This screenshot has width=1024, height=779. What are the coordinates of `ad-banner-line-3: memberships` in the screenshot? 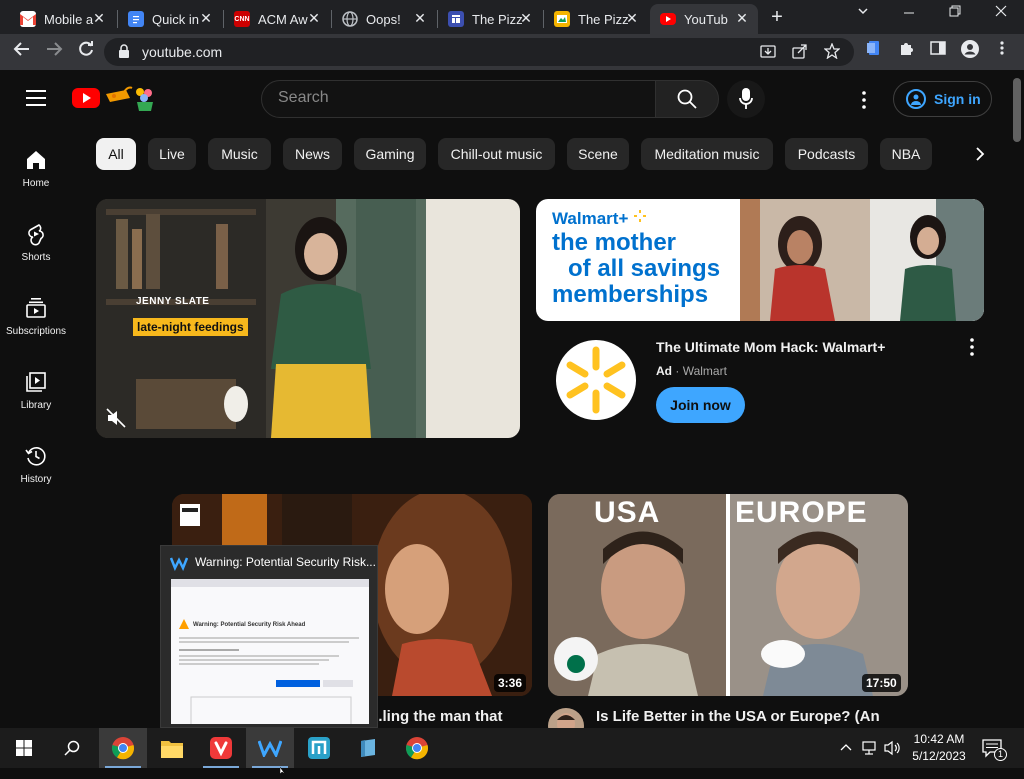 It's located at (630, 294).